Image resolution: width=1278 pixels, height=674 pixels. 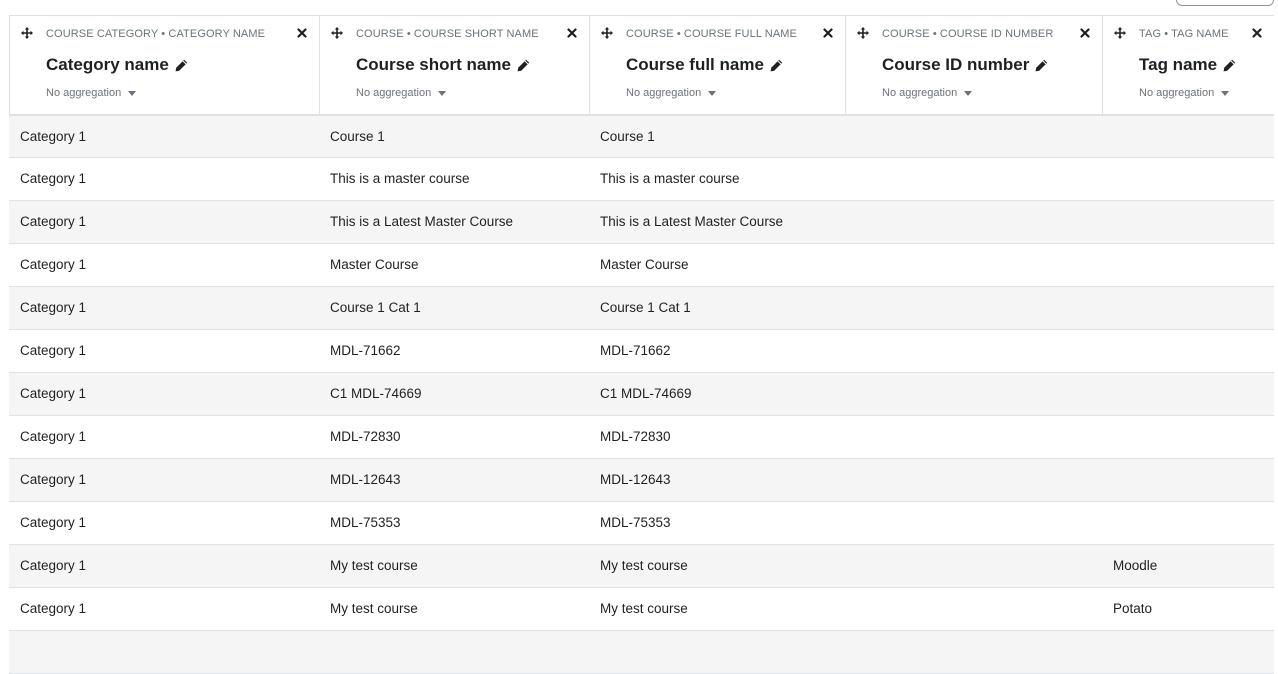 I want to click on column-source-label: COURSE CATEGORY • CATEGORY NAME, so click(x=156, y=34).